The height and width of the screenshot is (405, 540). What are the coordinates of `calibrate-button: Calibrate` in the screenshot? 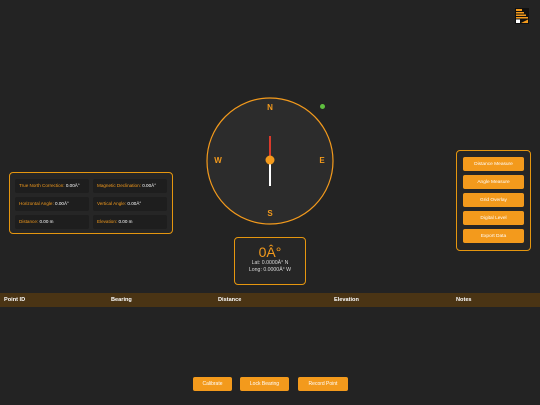 It's located at (212, 384).